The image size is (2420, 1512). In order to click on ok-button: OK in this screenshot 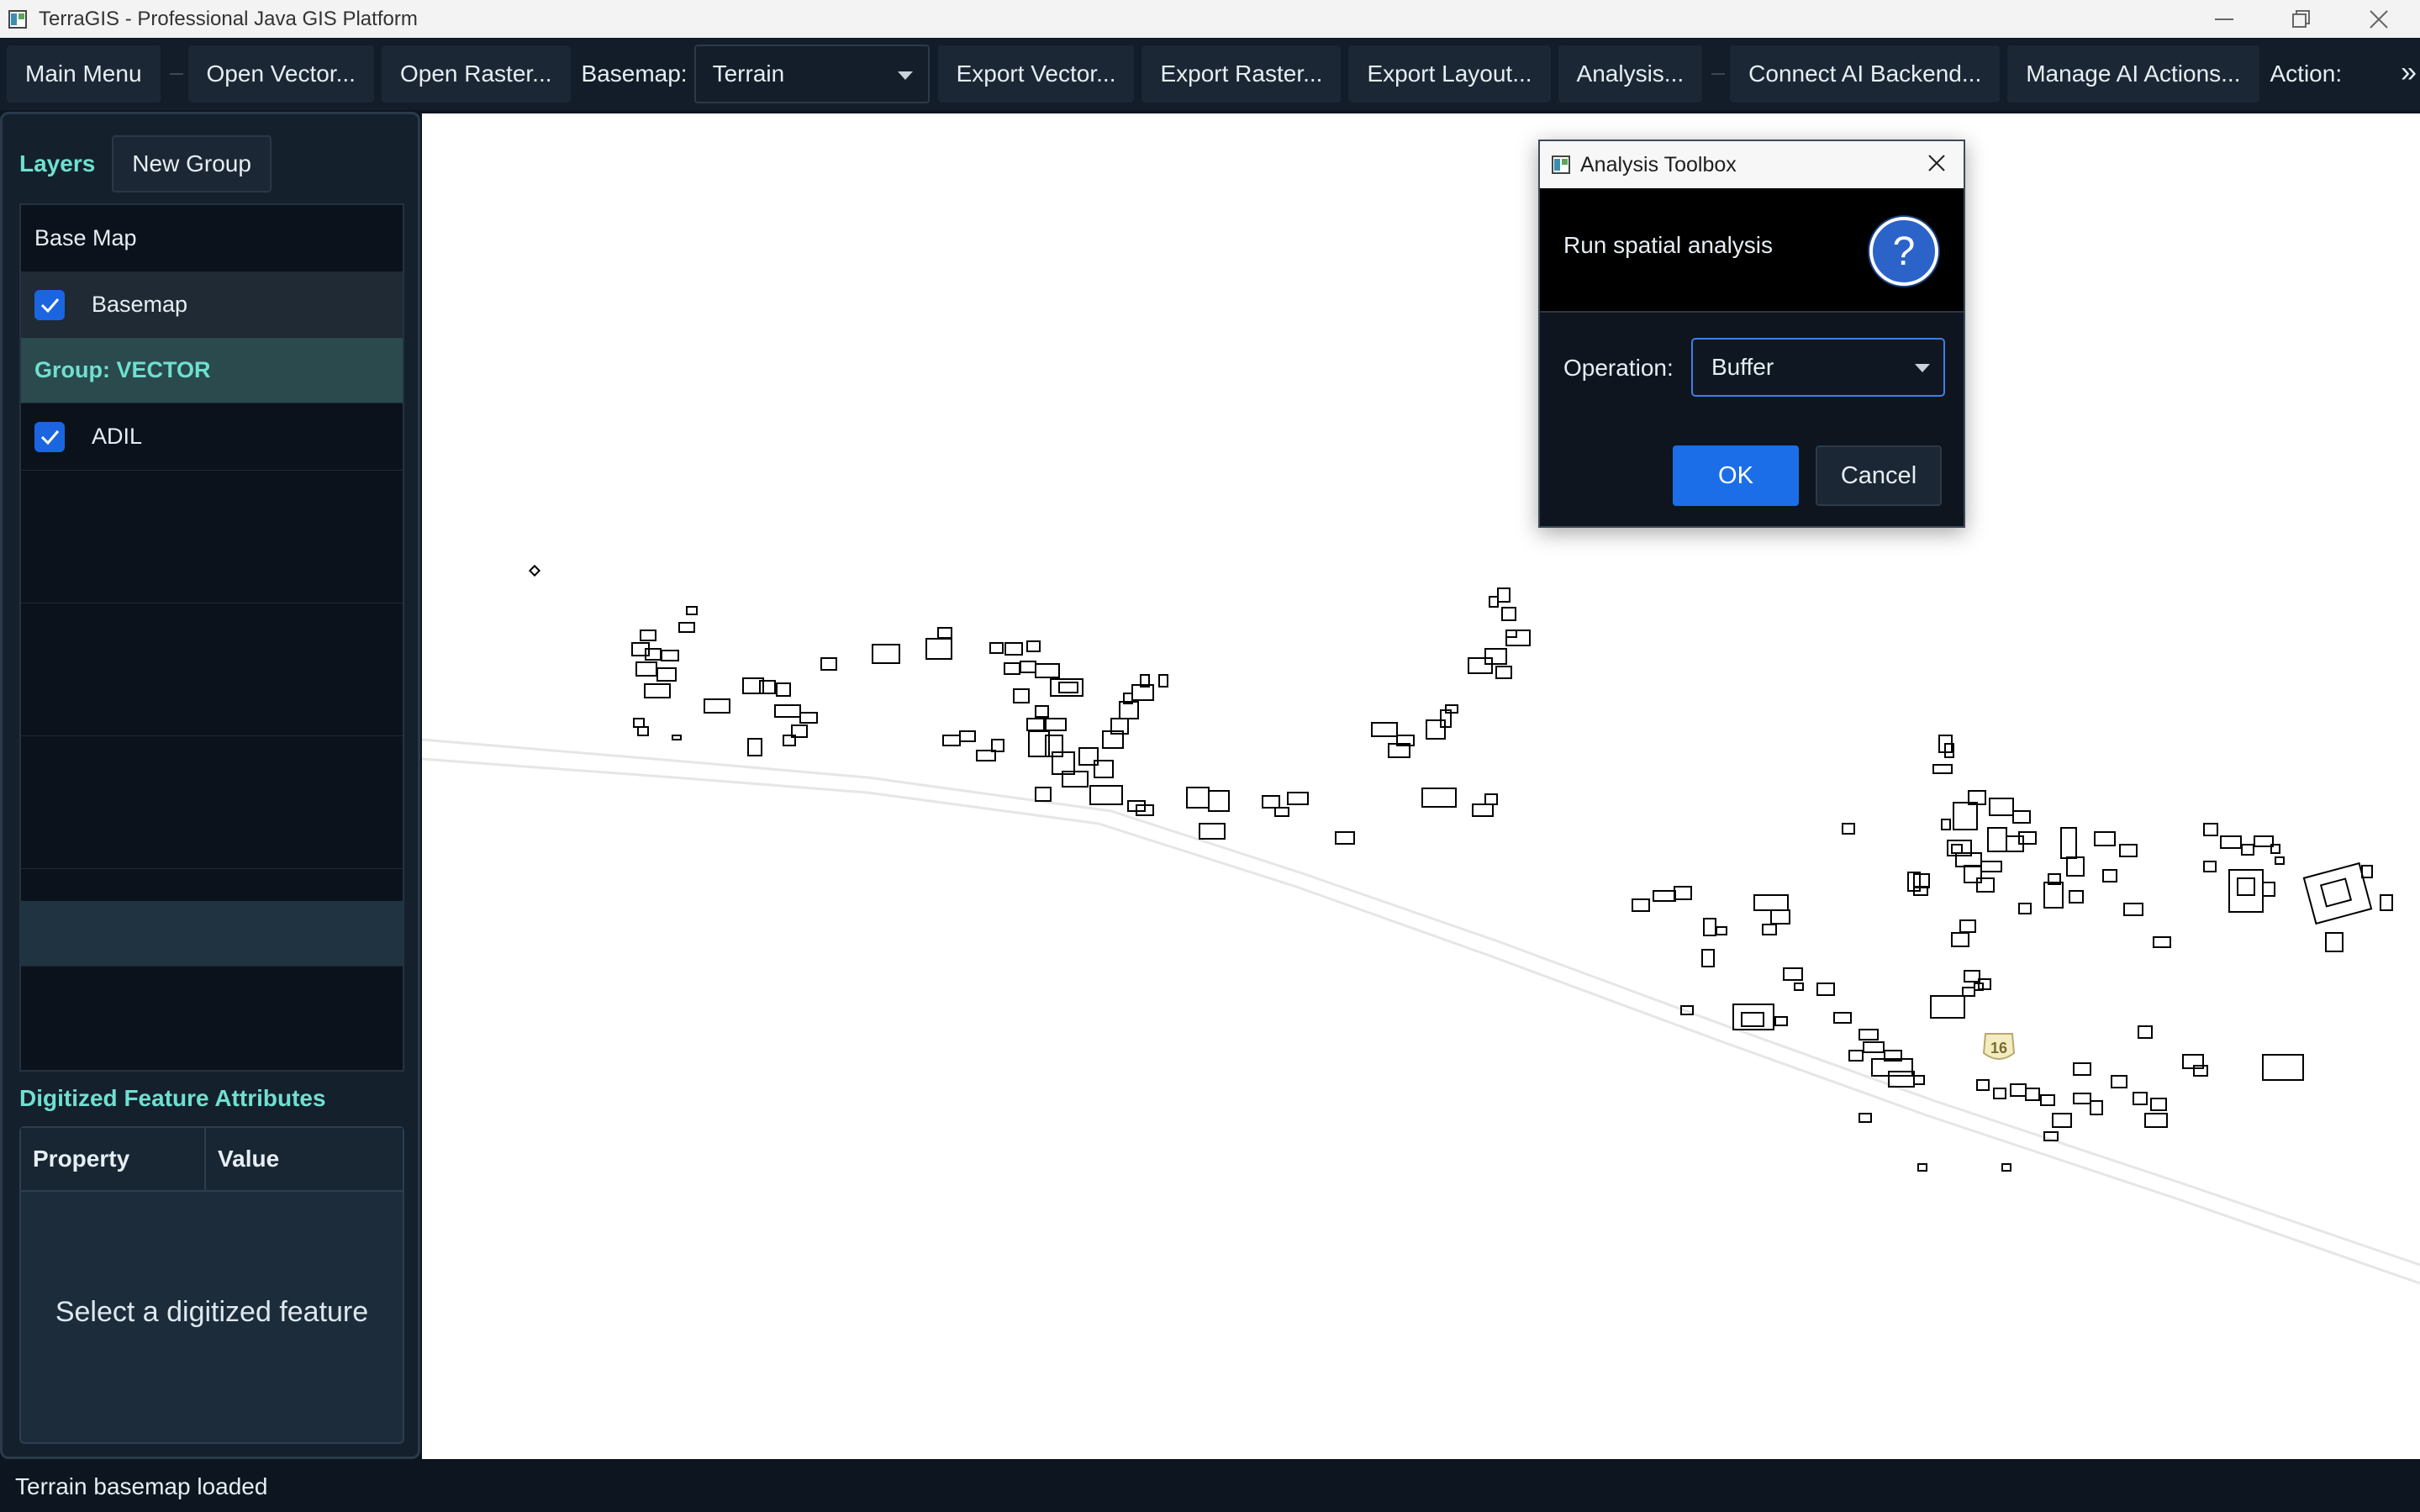, I will do `click(1736, 475)`.